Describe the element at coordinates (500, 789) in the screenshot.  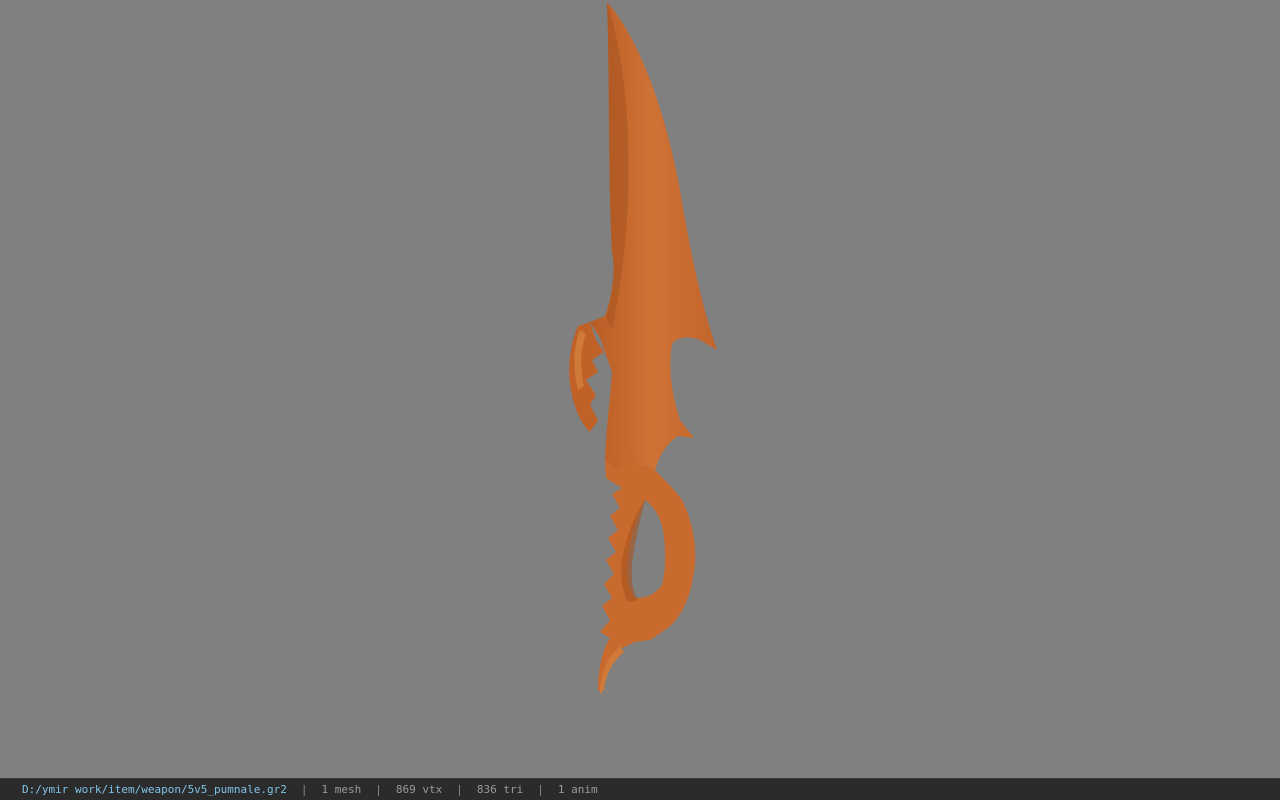
I see `triangle-count: 836 tri` at that location.